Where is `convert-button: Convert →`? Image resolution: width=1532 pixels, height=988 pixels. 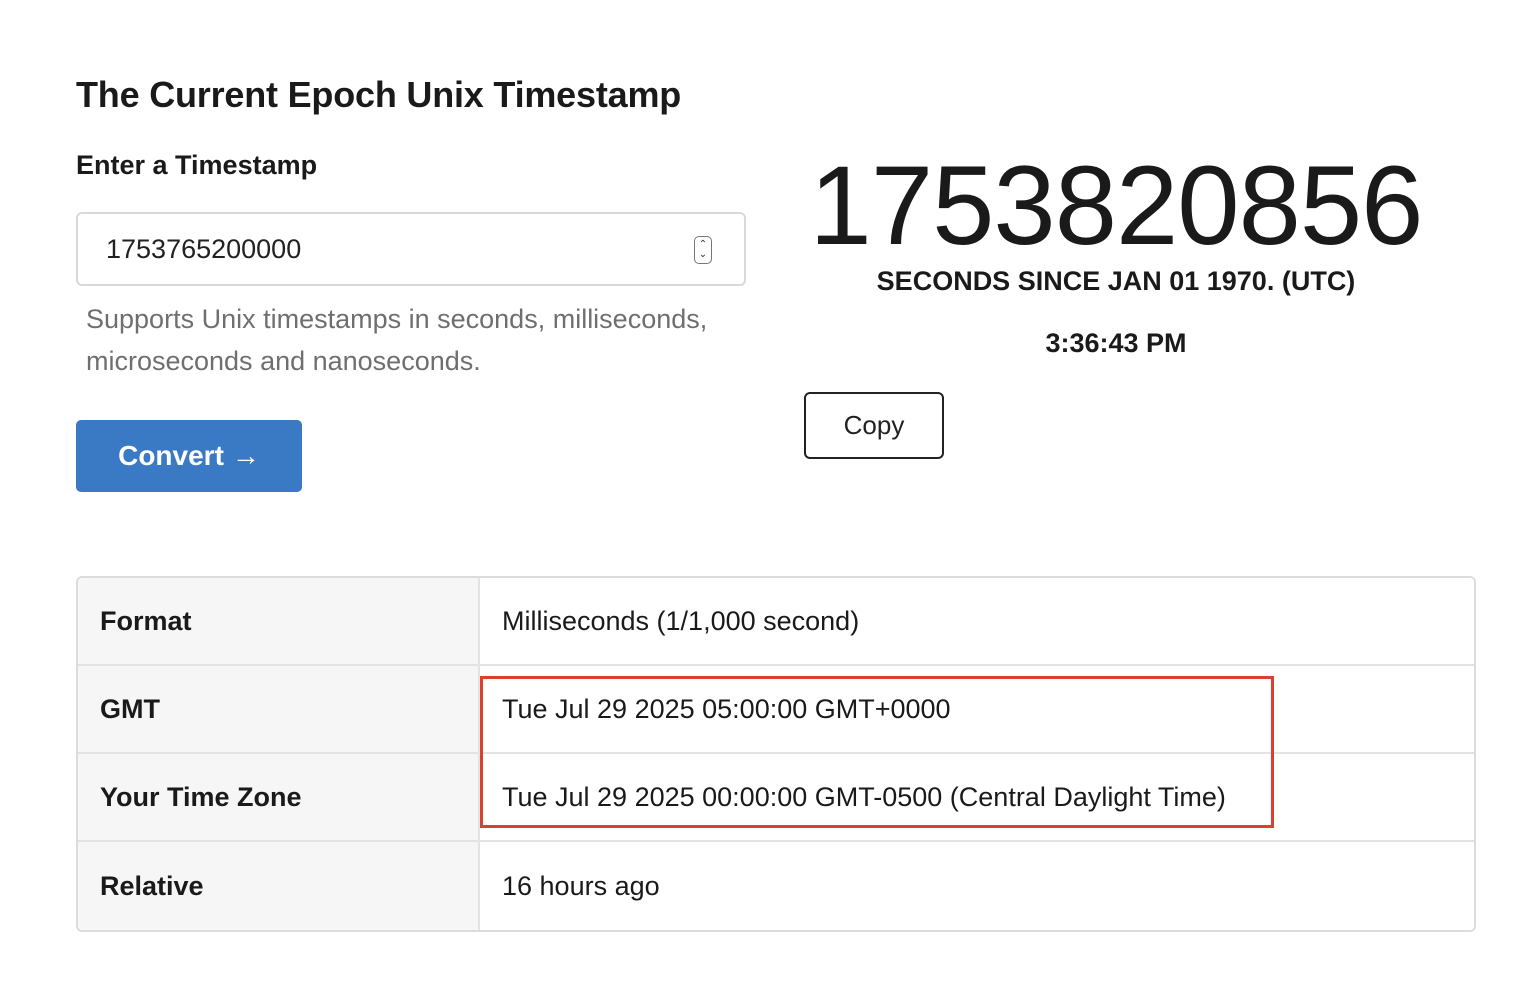
convert-button: Convert → is located at coordinates (189, 456).